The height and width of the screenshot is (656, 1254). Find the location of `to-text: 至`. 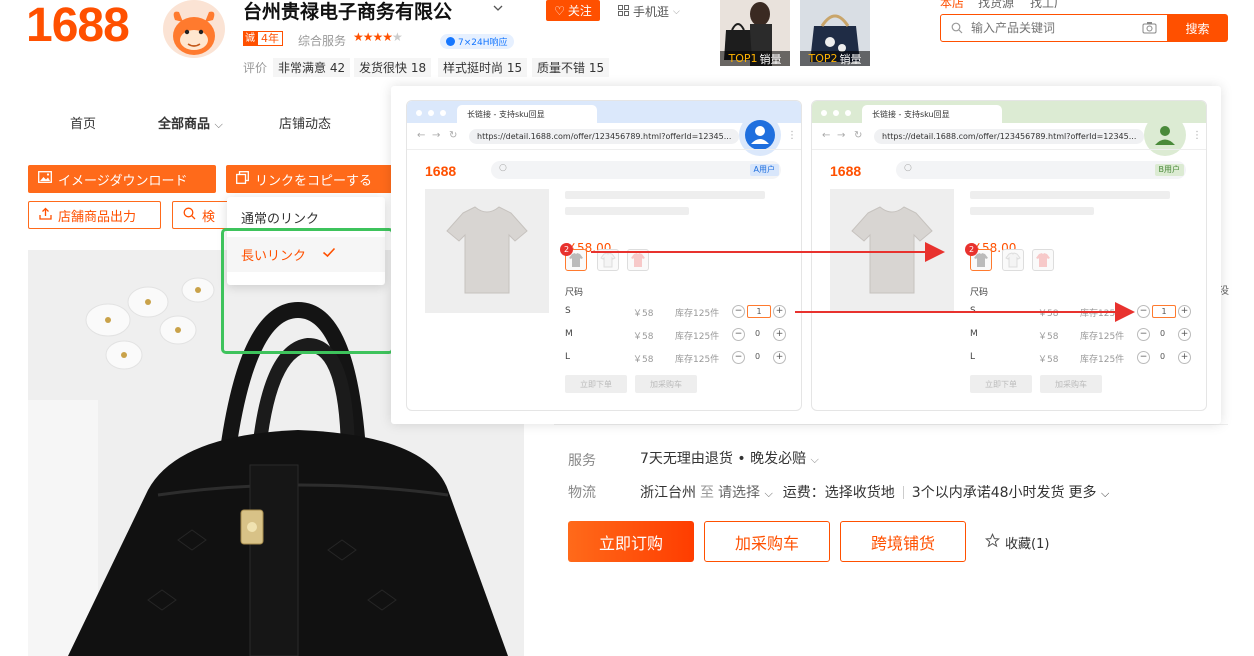

to-text: 至 is located at coordinates (707, 493).